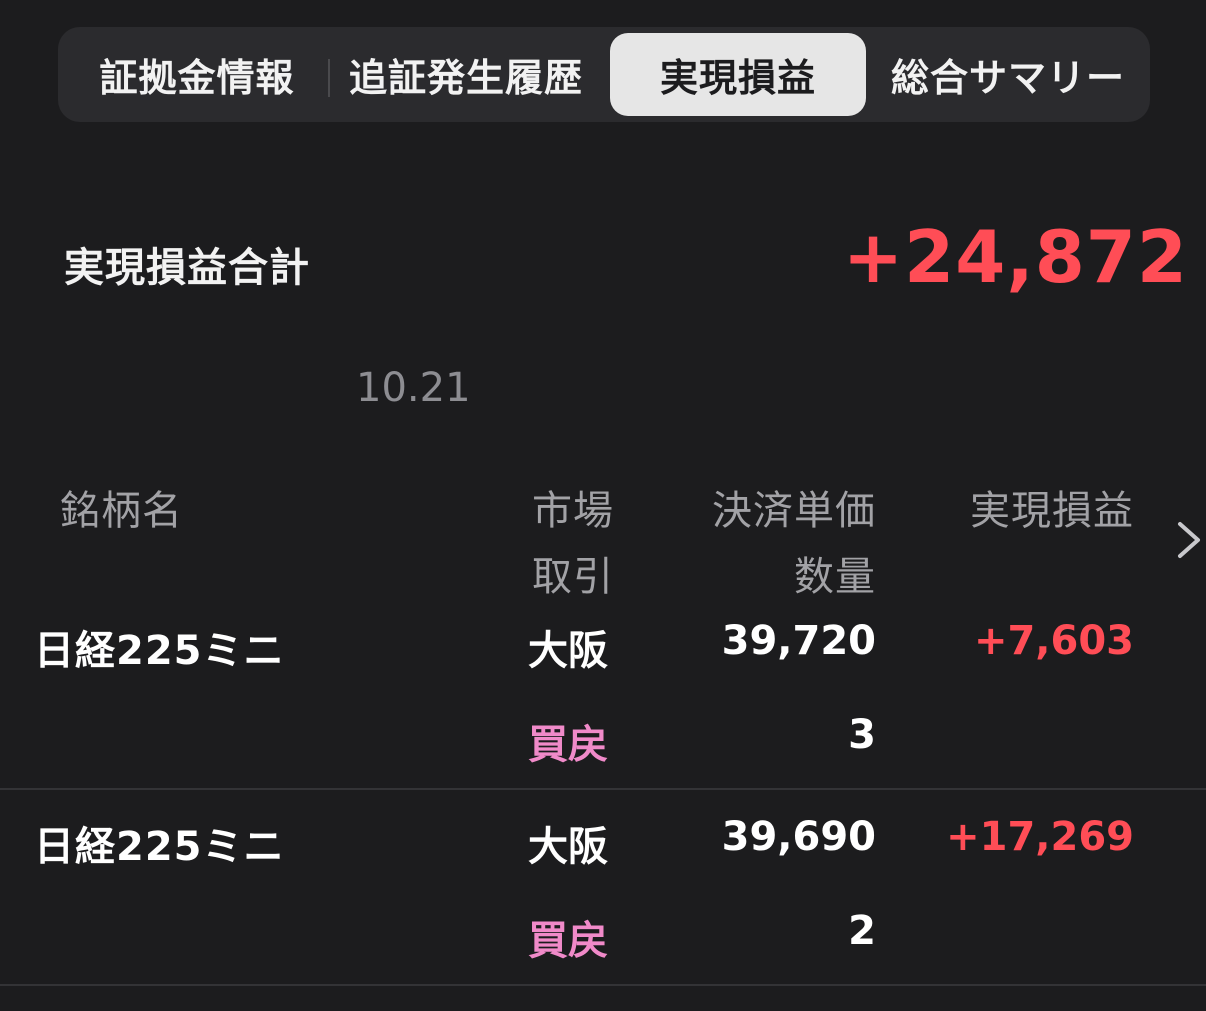 This screenshot has width=1206, height=1011. Describe the element at coordinates (794, 511) in the screenshot. I see `header-price: 決済単価` at that location.